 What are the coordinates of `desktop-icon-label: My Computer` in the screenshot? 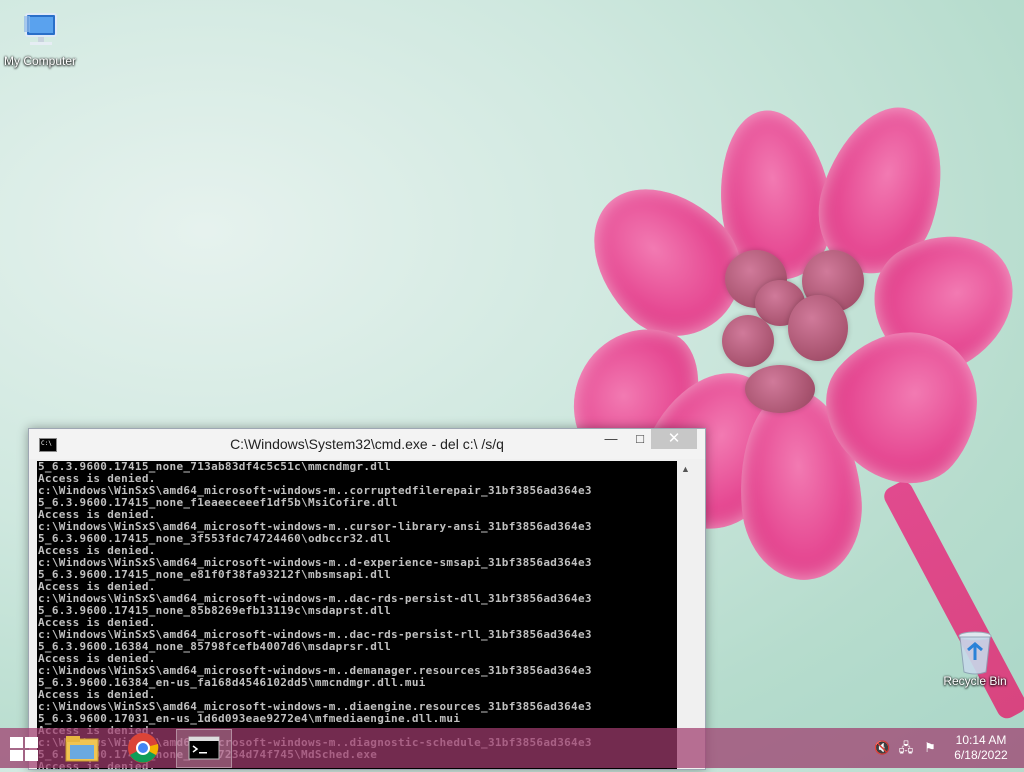 It's located at (40, 61).